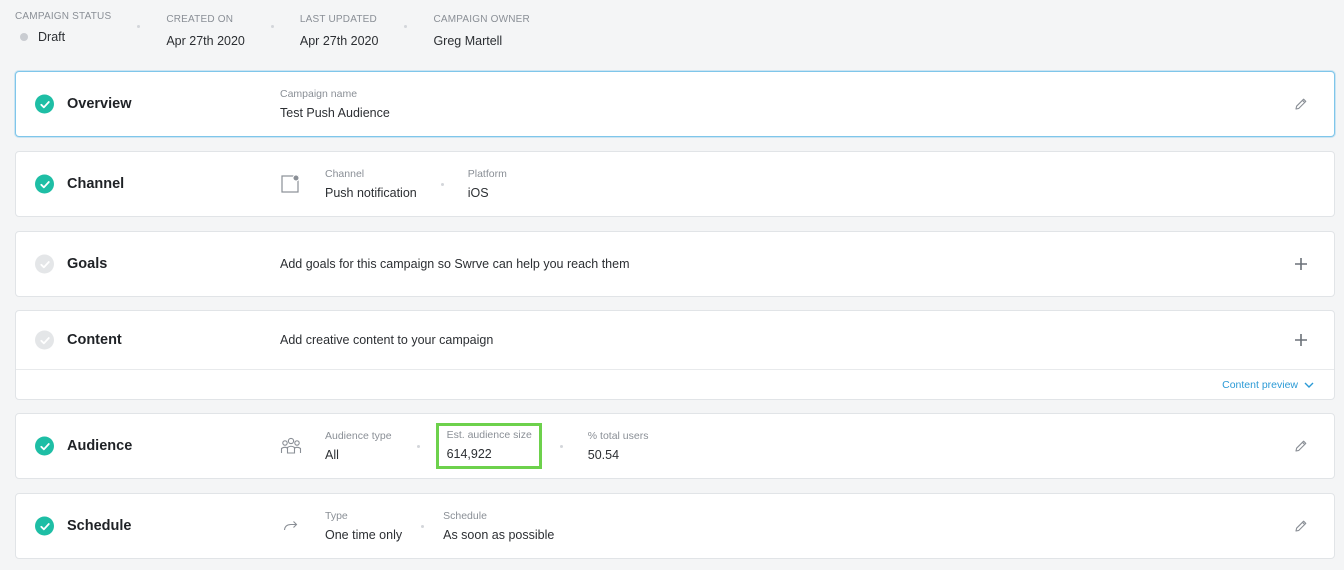 The height and width of the screenshot is (570, 1344). I want to click on channel-content: Channel Push notification Platform iOS, so click(393, 184).